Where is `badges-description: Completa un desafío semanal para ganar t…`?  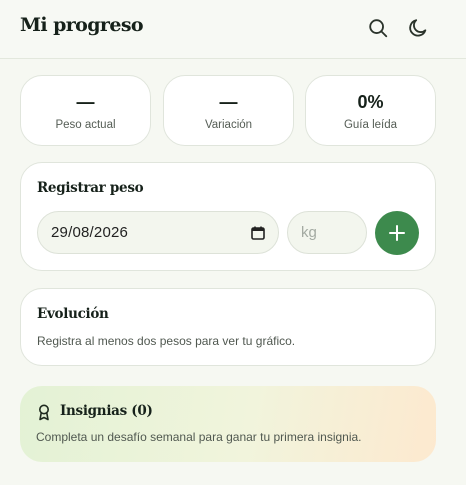 badges-description: Completa un desafío semanal para ganar t… is located at coordinates (199, 437).